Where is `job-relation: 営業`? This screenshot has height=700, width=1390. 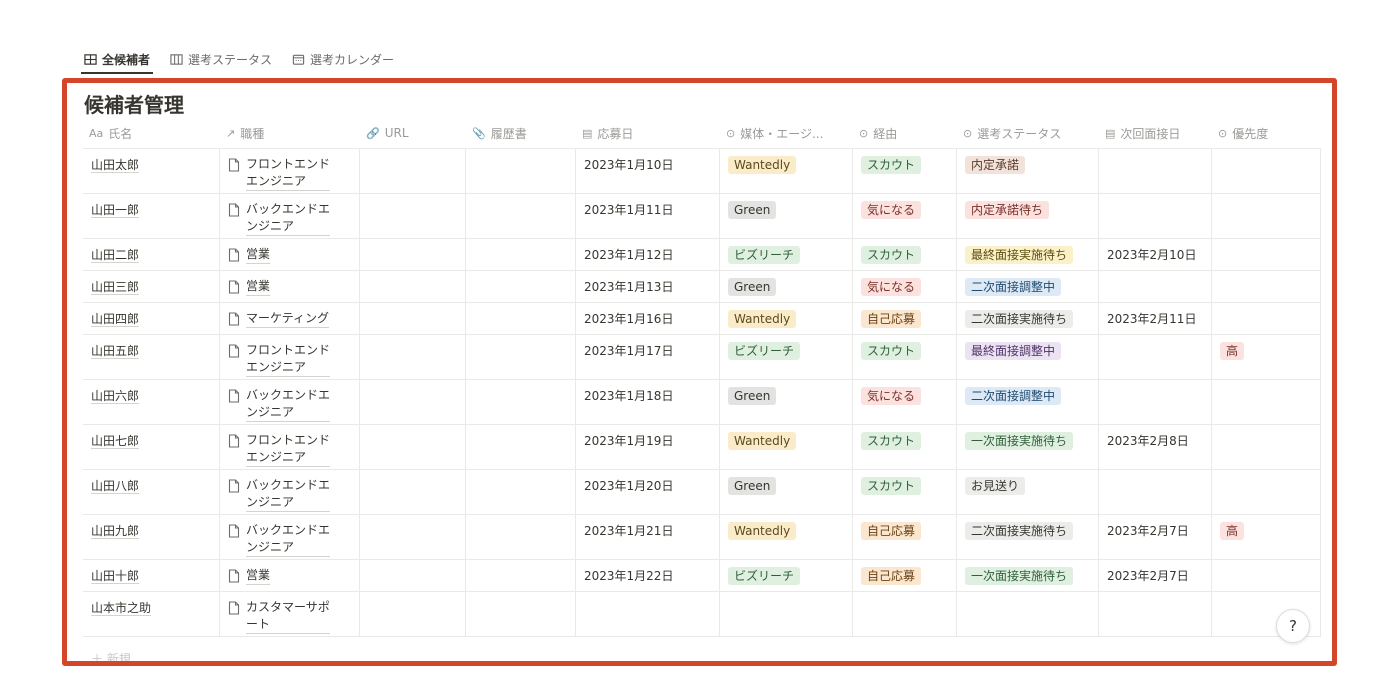 job-relation: 営業 is located at coordinates (289, 576).